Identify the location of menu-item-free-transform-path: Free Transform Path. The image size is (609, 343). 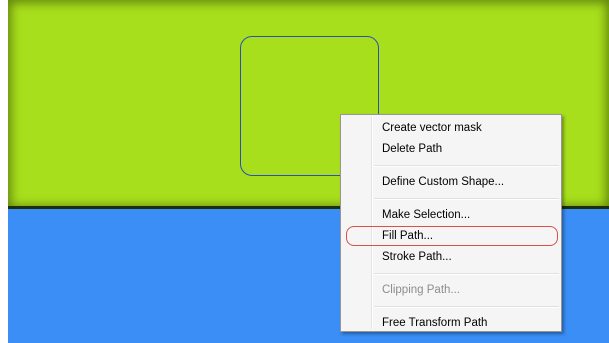
(451, 323).